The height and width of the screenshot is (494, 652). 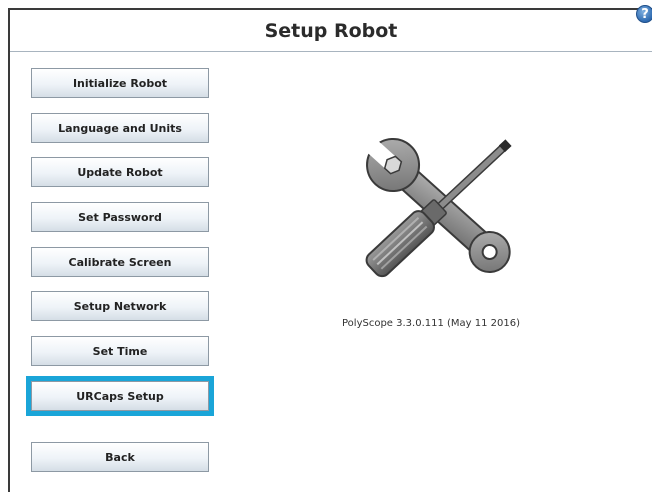 I want to click on update-robot-button: Update Robot, so click(x=120, y=172).